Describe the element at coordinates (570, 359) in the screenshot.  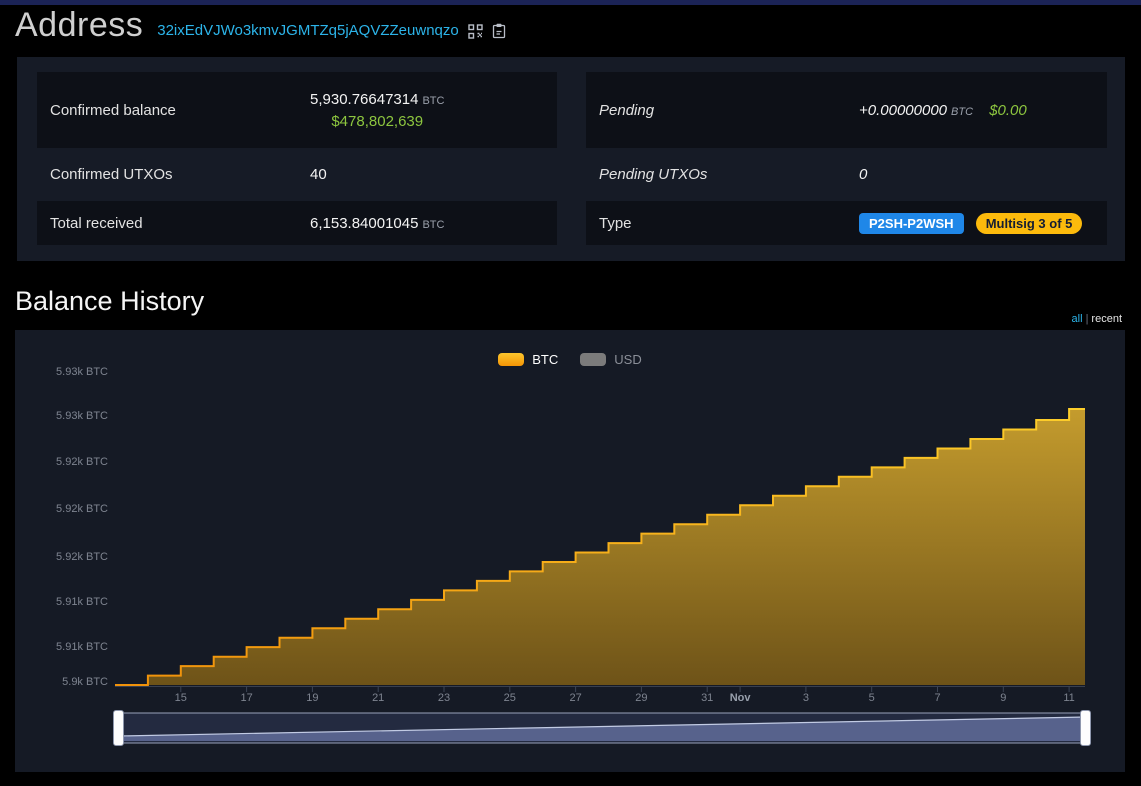
I see `chart-legend: BTC USD` at that location.